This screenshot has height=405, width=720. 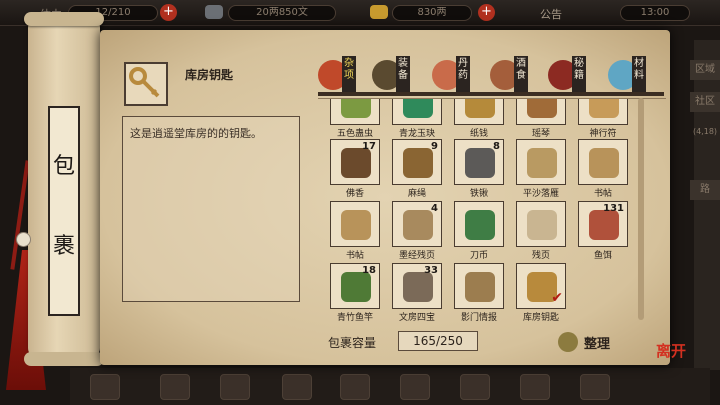 What do you see at coordinates (671, 351) in the screenshot?
I see `leave-button-label: 离开` at bounding box center [671, 351].